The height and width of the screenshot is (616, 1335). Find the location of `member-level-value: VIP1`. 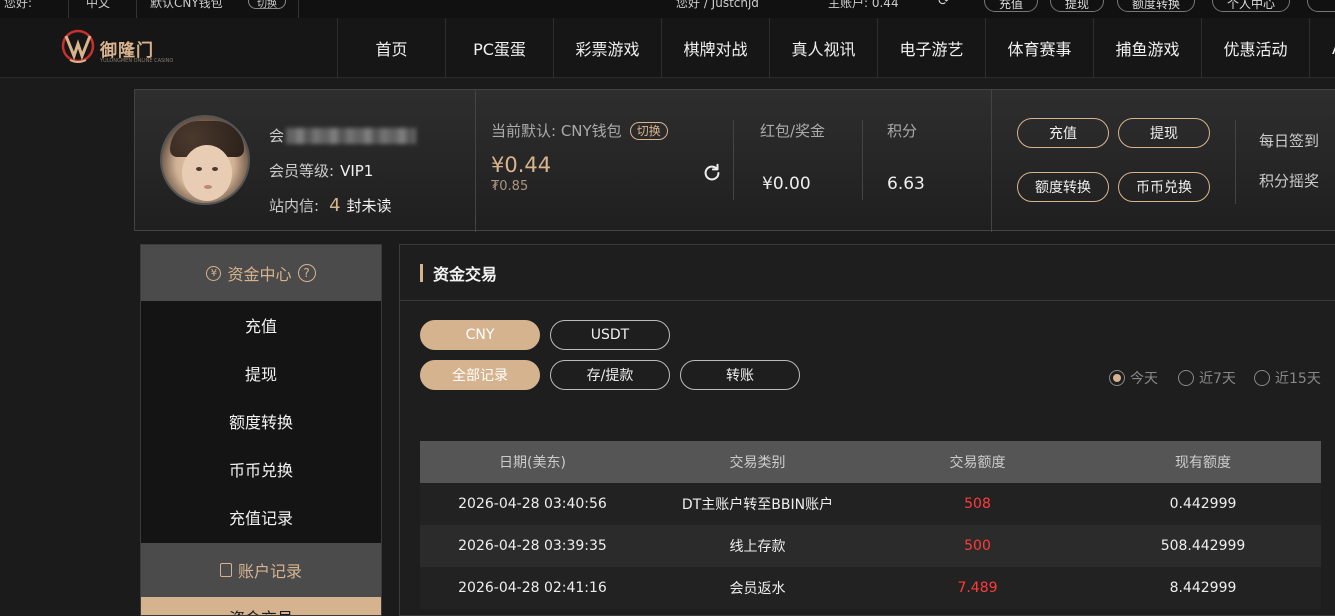

member-level-value: VIP1 is located at coordinates (357, 170).